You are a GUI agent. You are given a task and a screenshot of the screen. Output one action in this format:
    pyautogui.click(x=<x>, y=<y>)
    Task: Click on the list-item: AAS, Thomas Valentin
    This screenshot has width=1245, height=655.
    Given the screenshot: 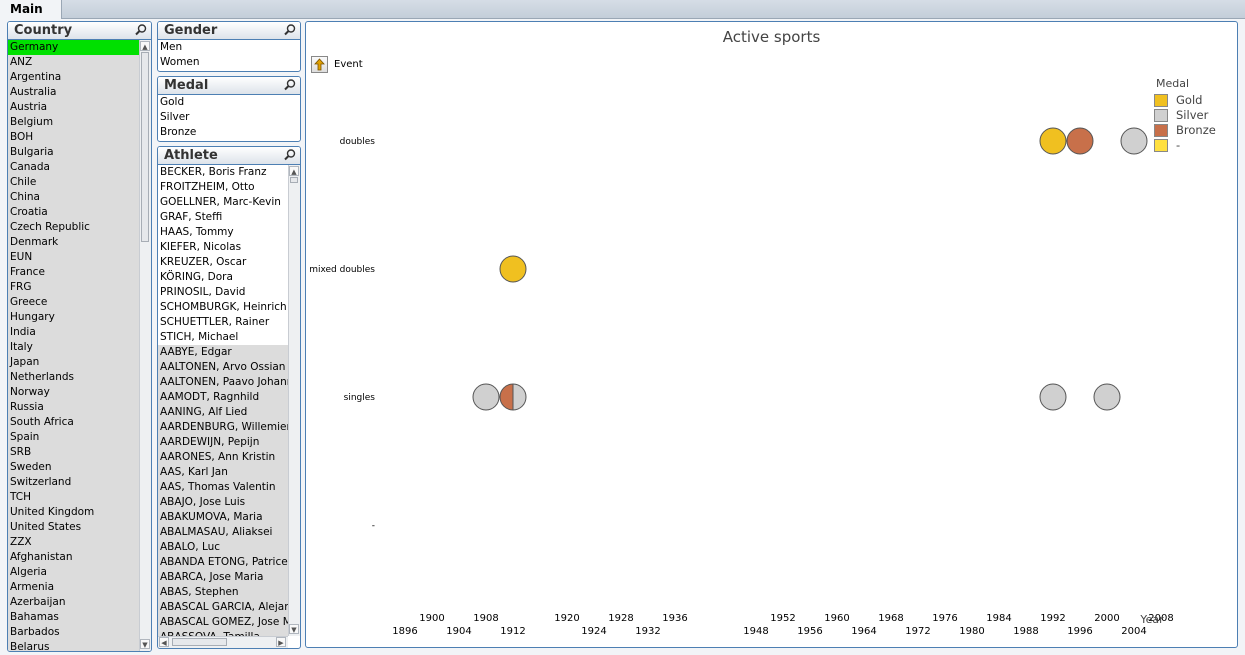 What is the action you would take?
    pyautogui.click(x=223, y=487)
    